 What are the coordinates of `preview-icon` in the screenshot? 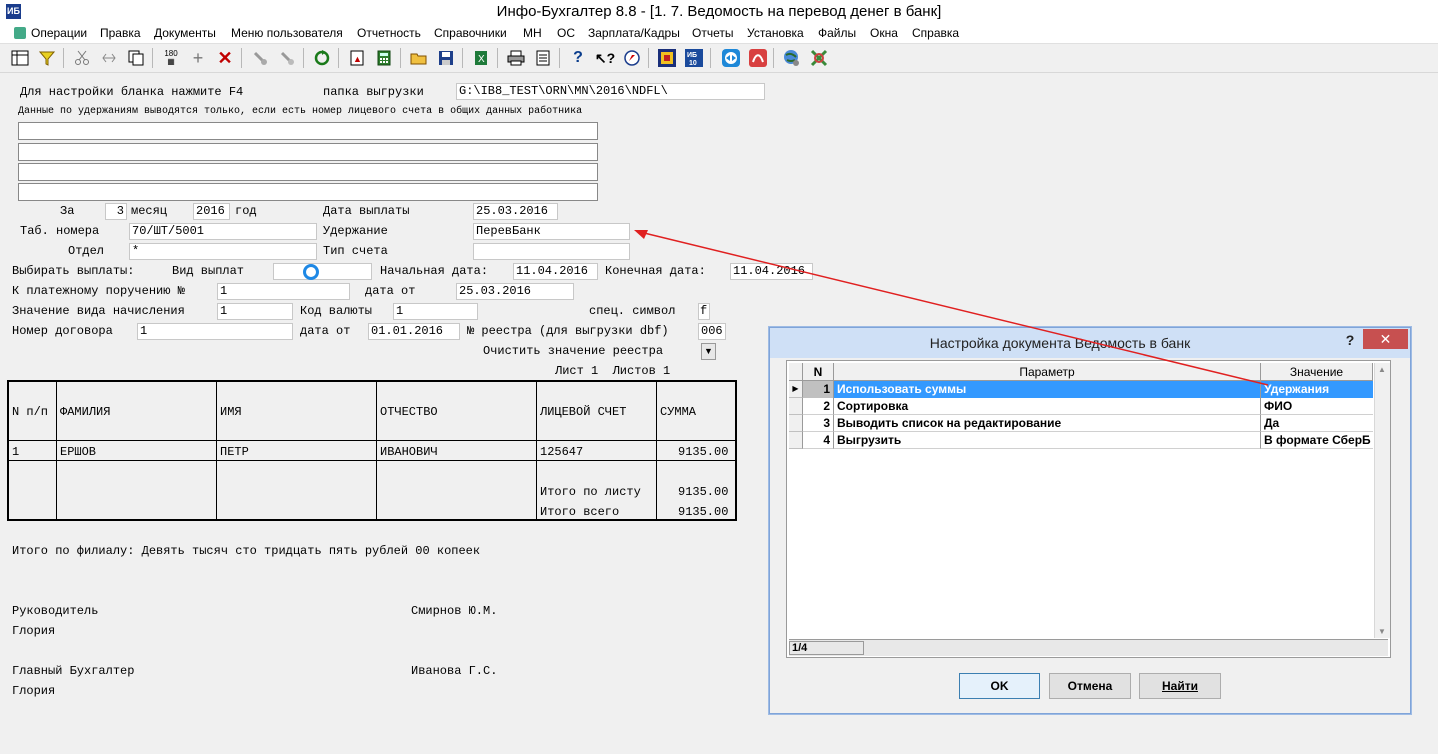 It's located at (543, 58).